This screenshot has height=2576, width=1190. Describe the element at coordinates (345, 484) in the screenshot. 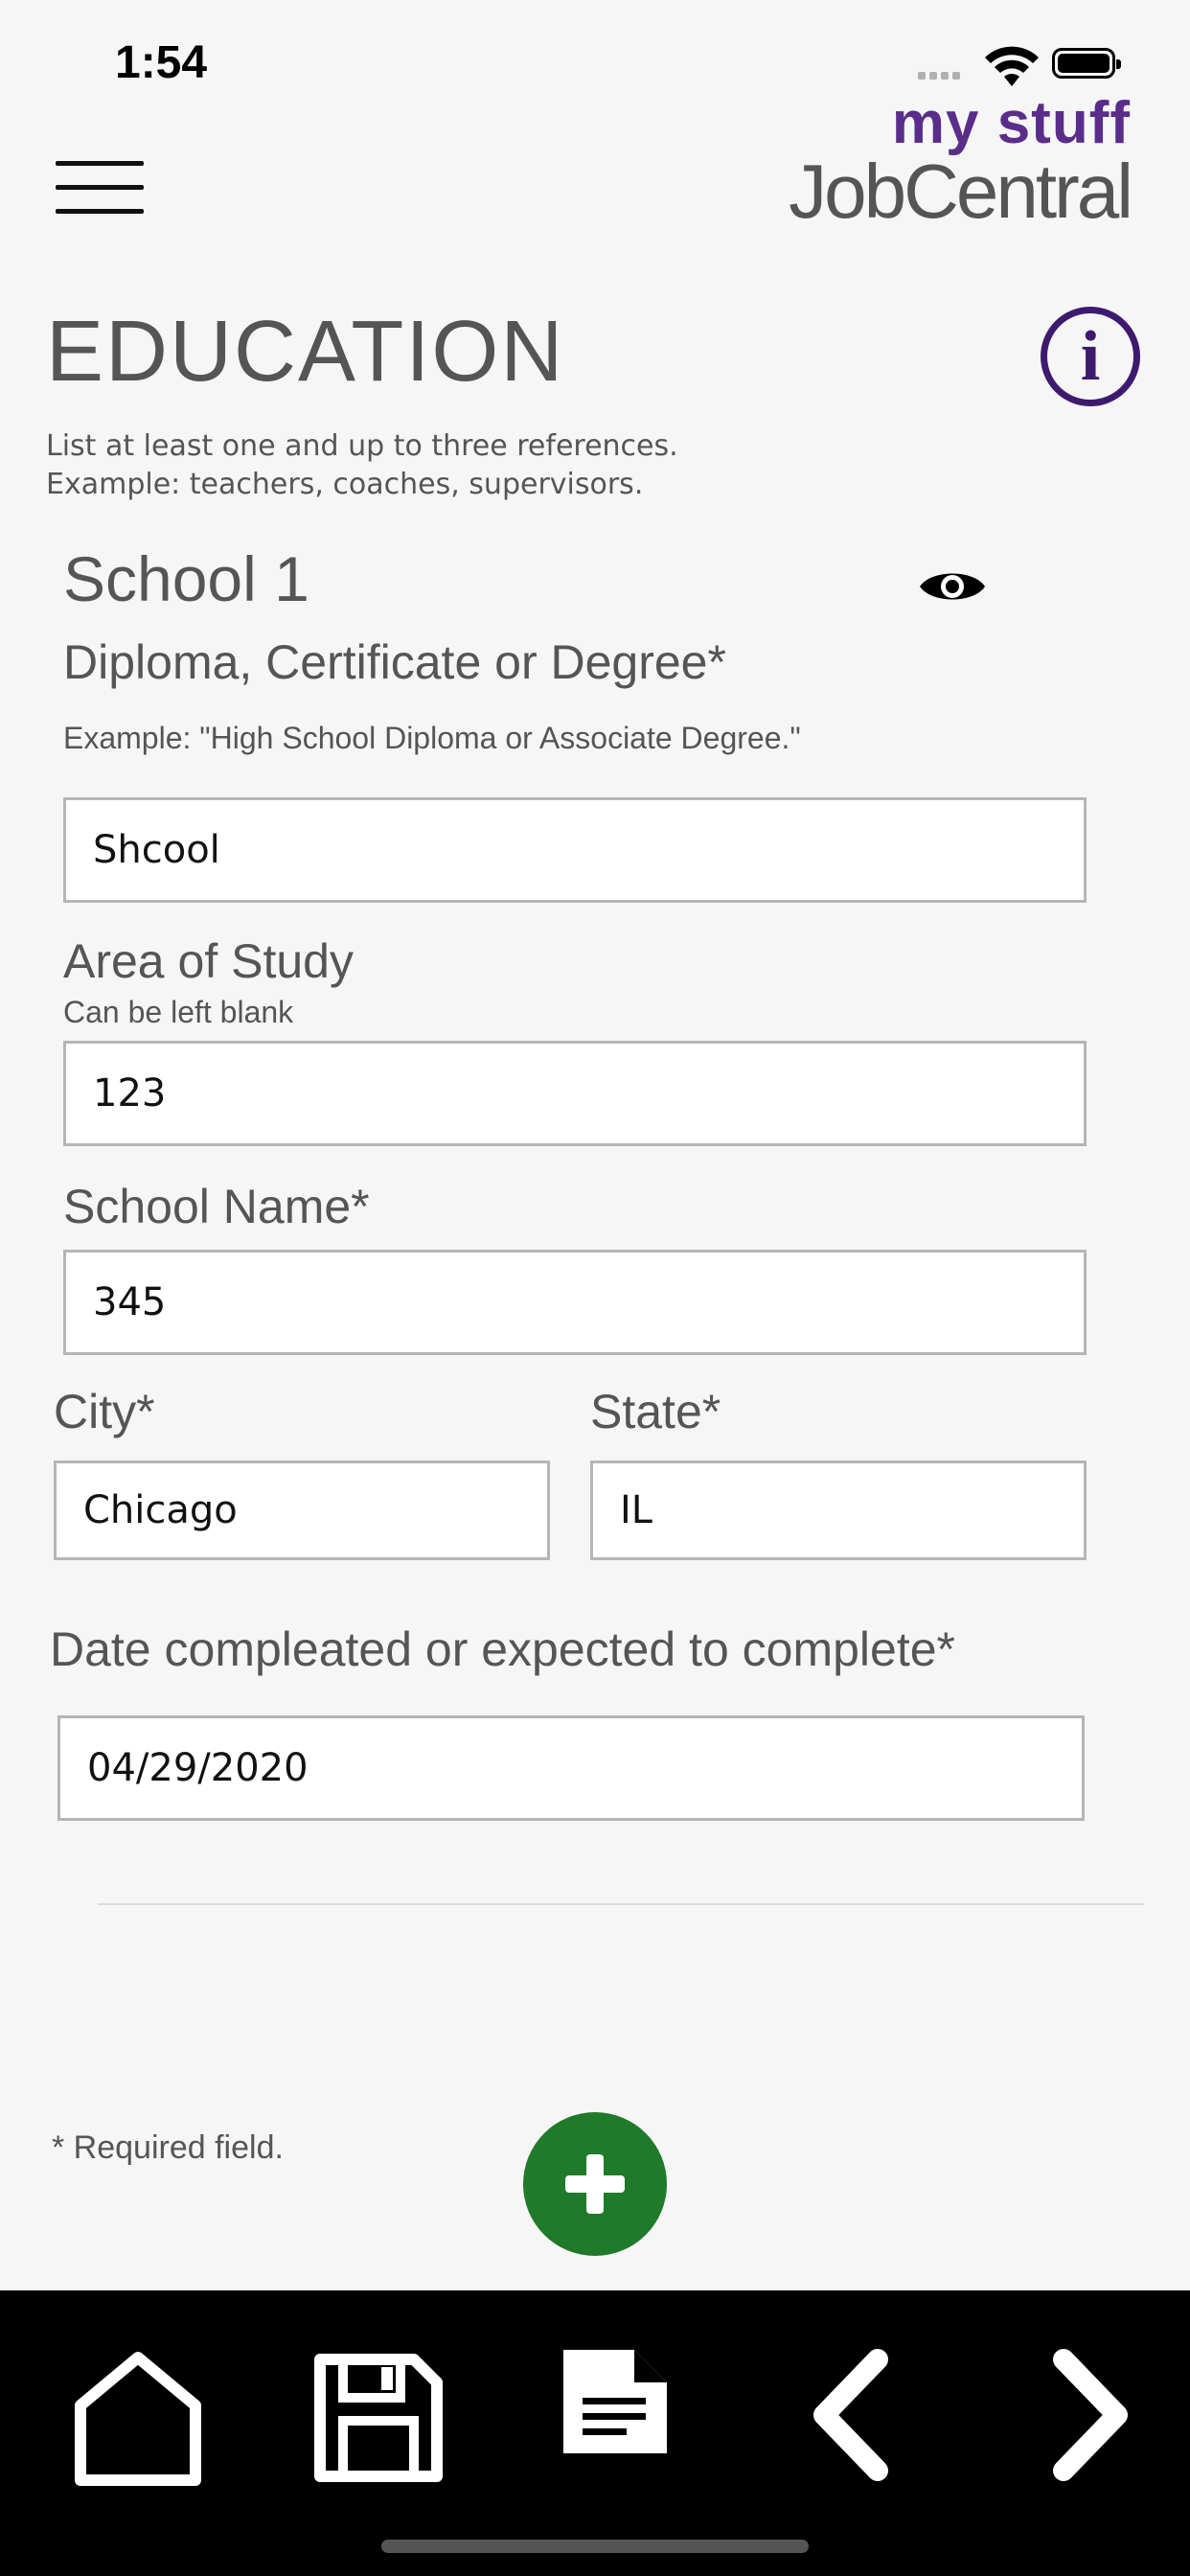

I see `intro-line-2: Example: teachers, coaches, supervisors.` at that location.